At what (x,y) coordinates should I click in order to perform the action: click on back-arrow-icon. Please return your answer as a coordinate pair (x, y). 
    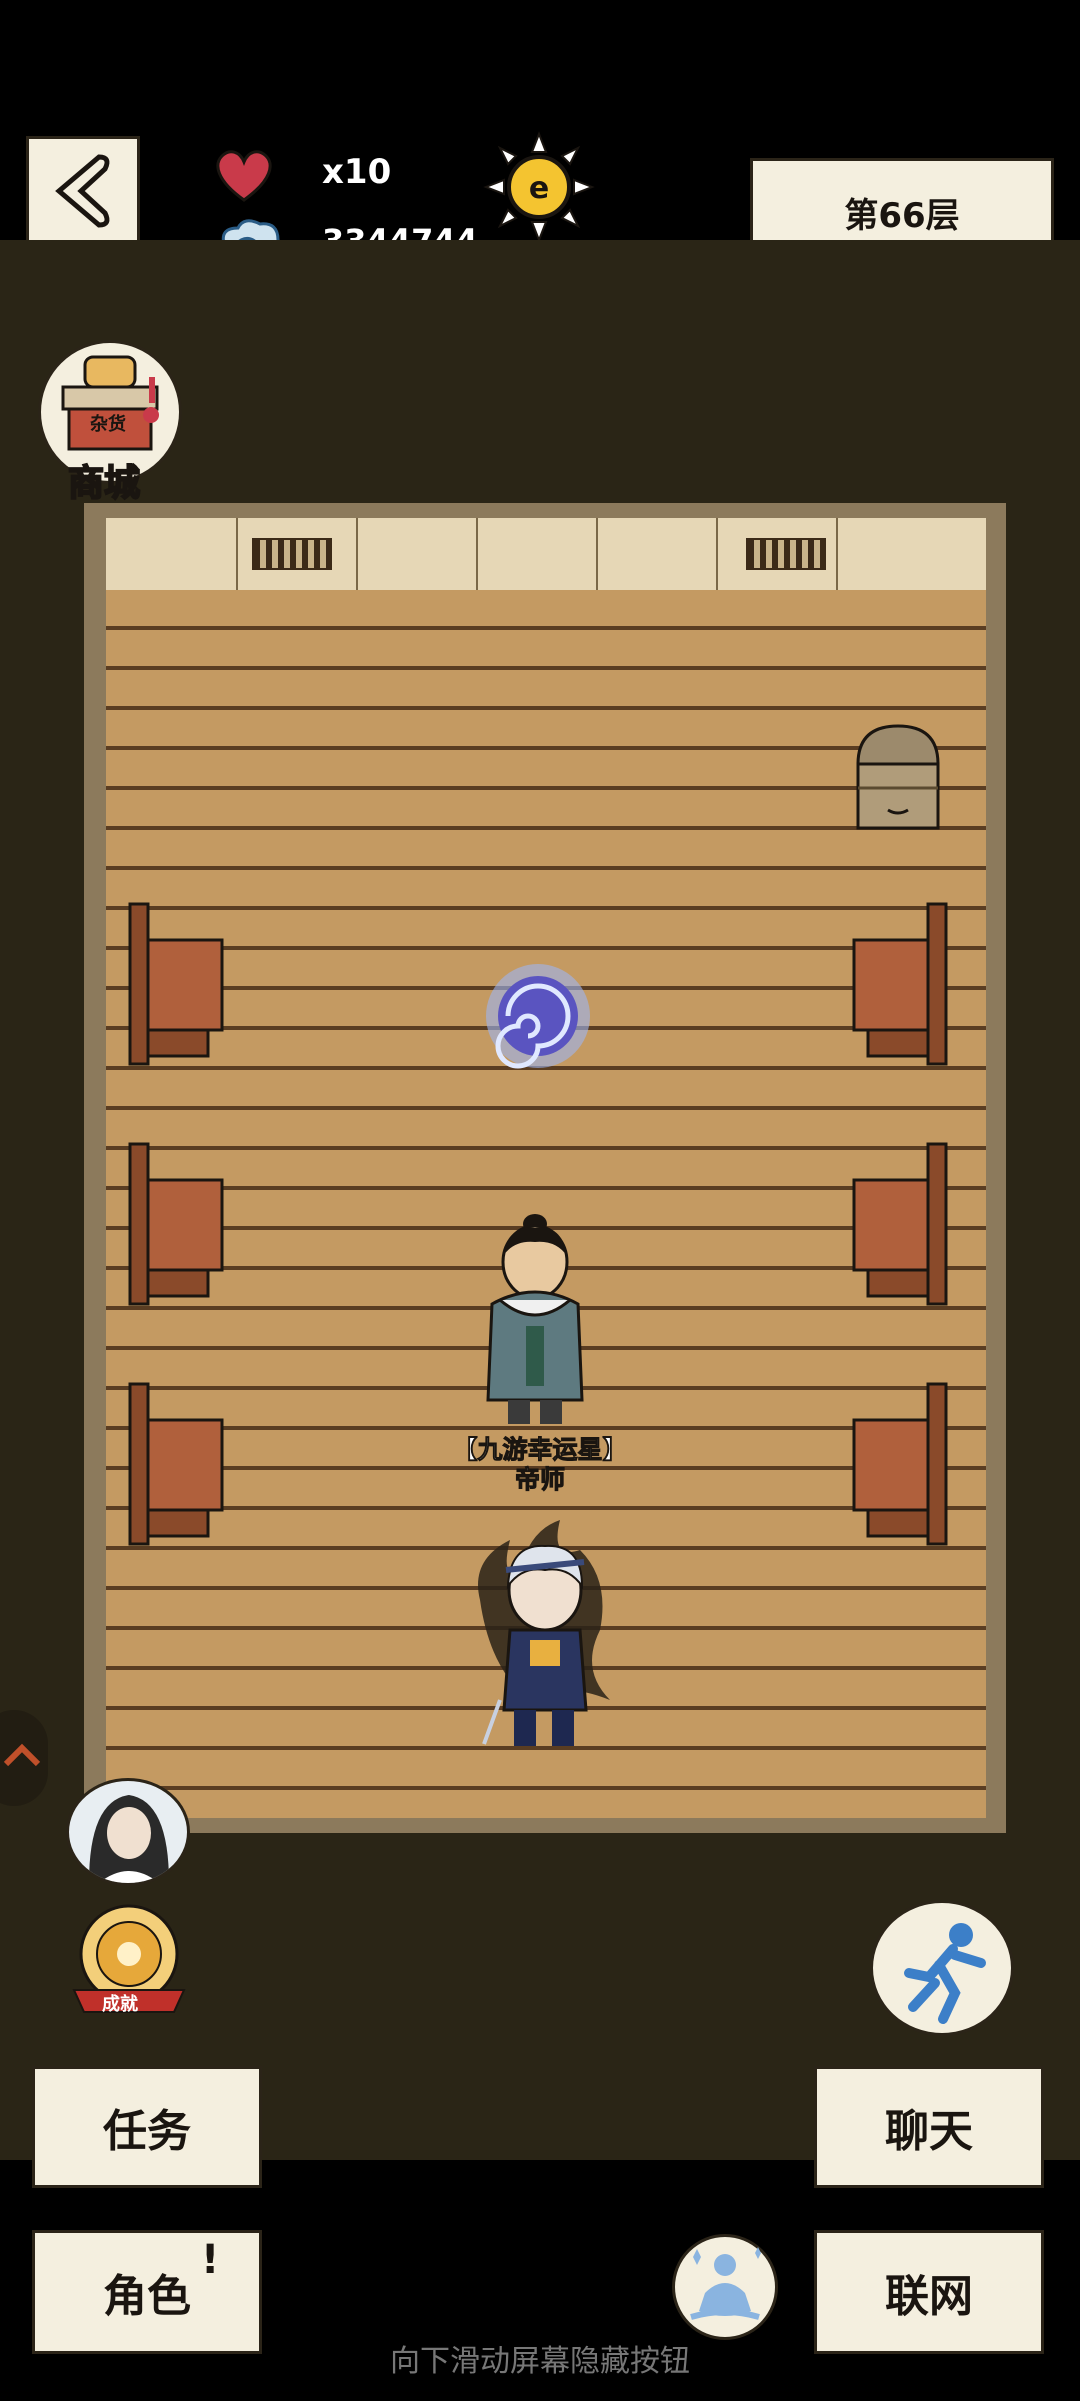
    Looking at the image, I should click on (82, 191).